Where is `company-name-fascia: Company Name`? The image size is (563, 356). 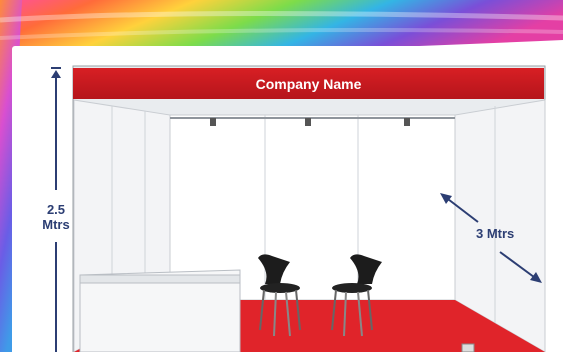
company-name-fascia: Company Name is located at coordinates (308, 83).